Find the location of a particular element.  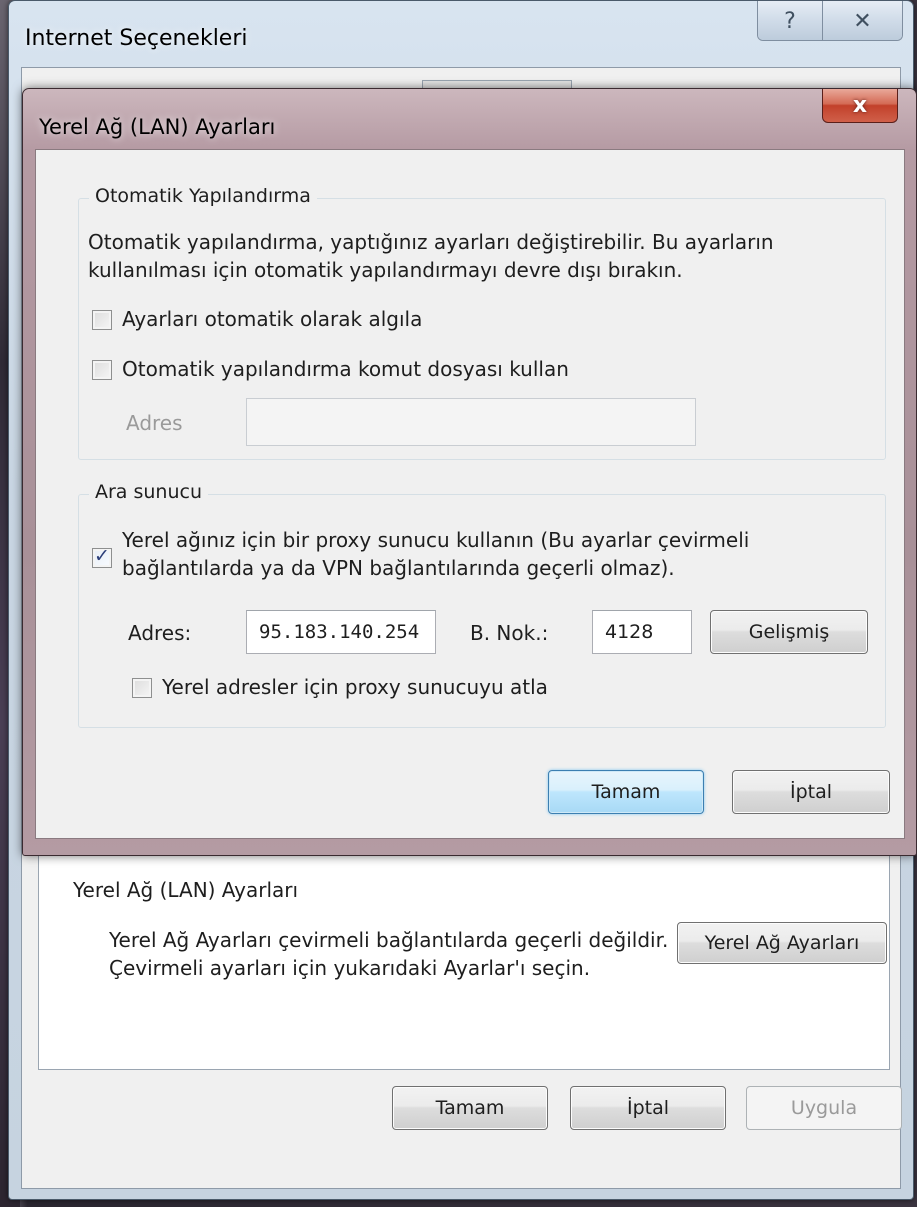

script-address-label: Adres is located at coordinates (154, 423).